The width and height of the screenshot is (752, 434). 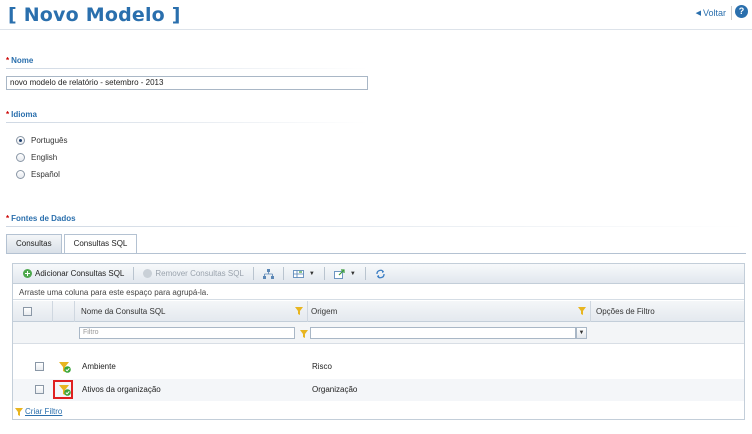 I want to click on query-name-cell: Ativos da organização, so click(x=121, y=389).